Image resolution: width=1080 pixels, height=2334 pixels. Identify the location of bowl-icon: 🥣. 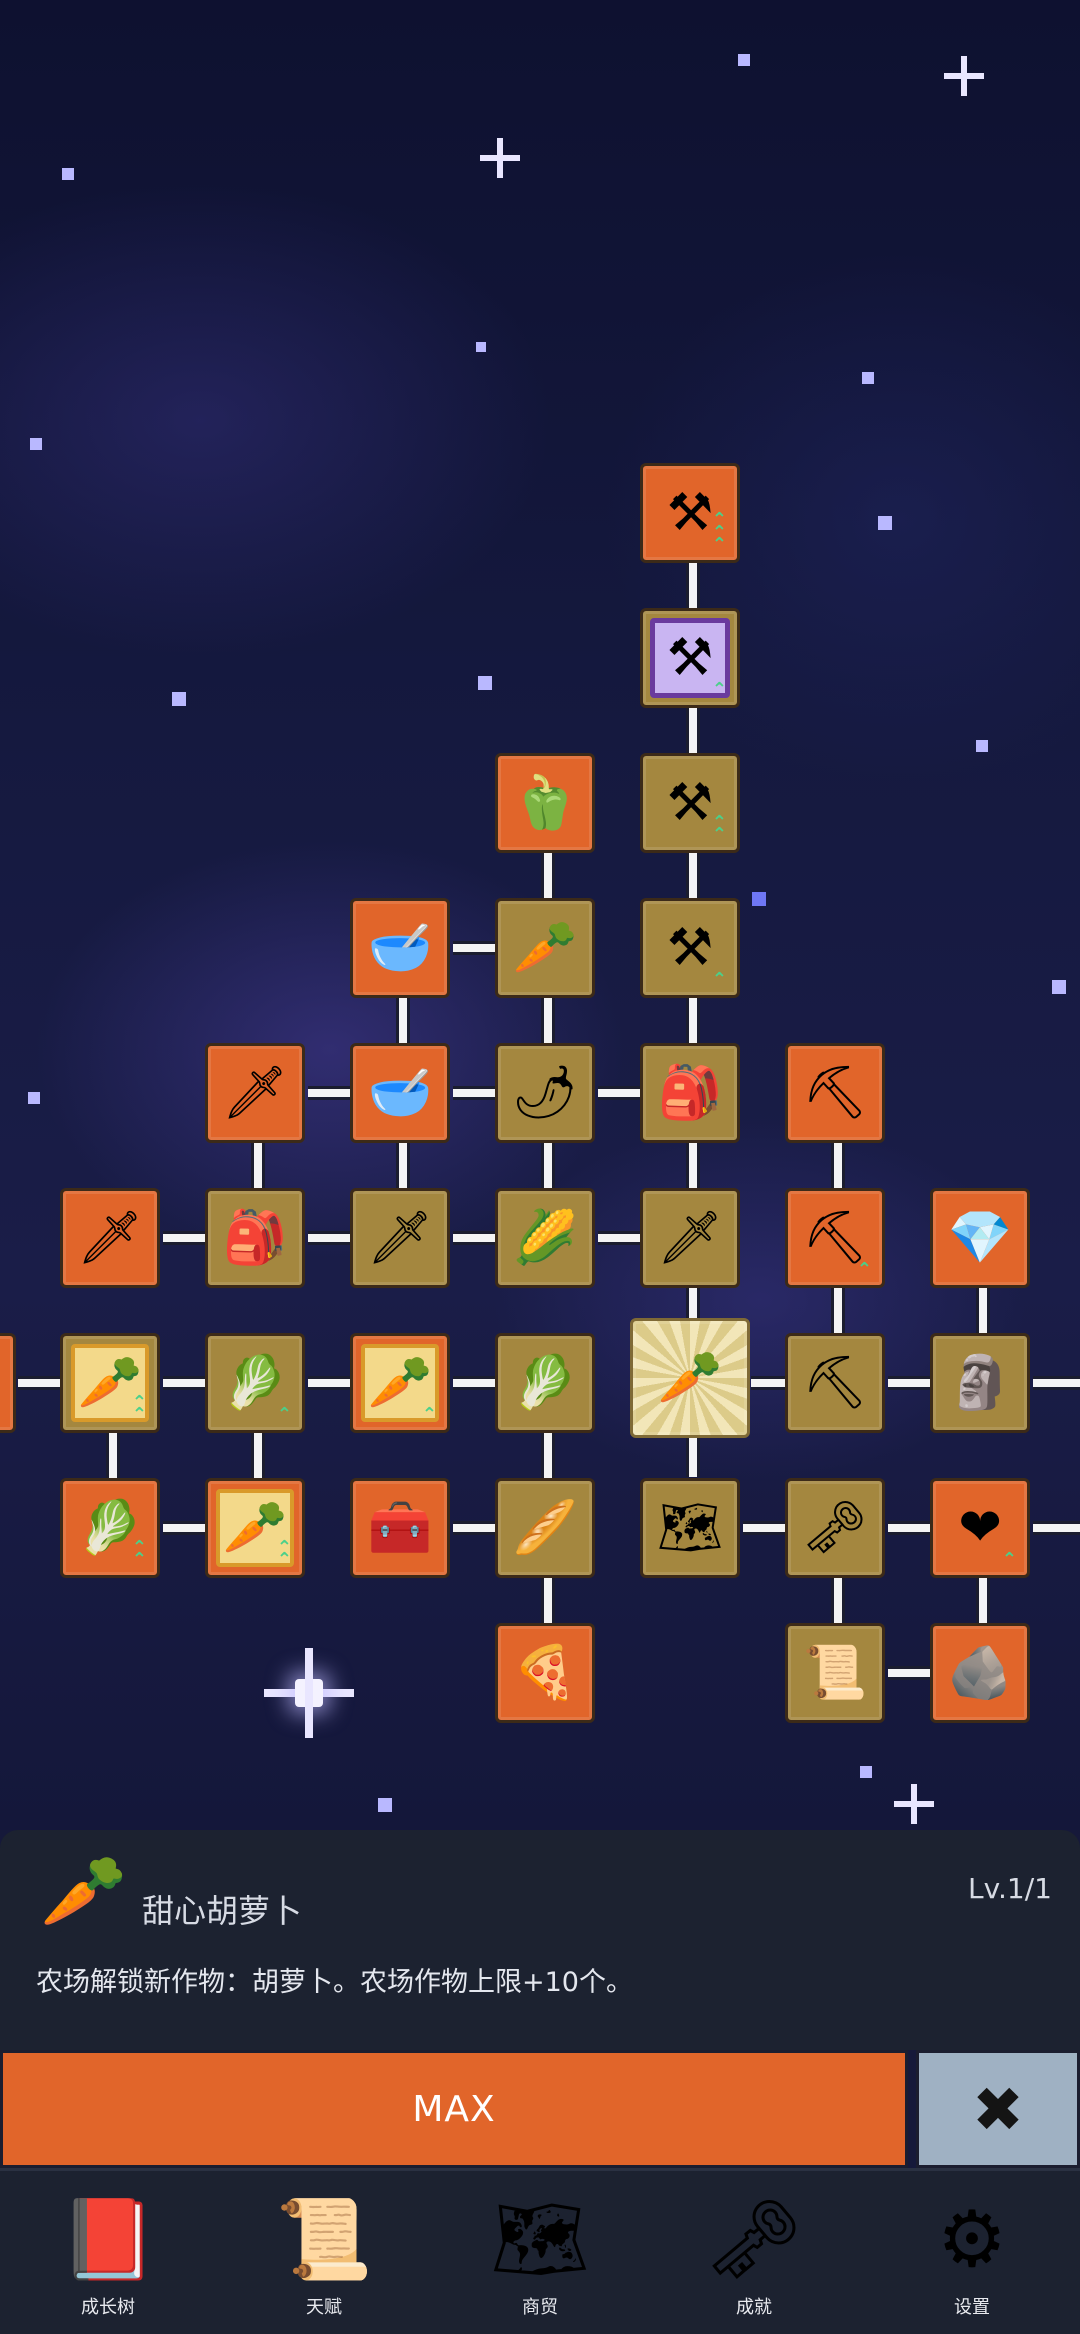
(400, 948).